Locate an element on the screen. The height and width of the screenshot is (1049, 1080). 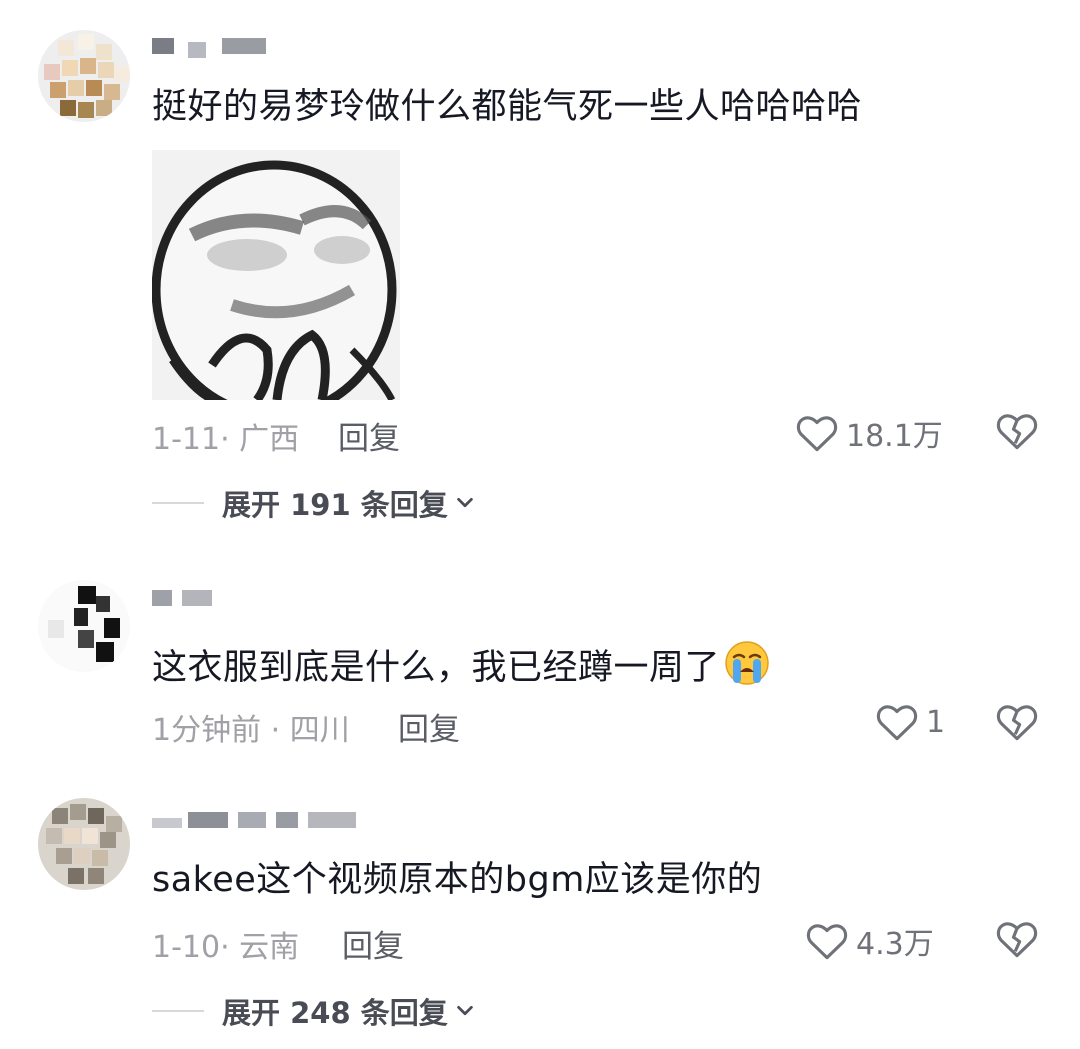
comment-text-content: 这衣服到底是什么，我已经蹲一周了 is located at coordinates (436, 668).